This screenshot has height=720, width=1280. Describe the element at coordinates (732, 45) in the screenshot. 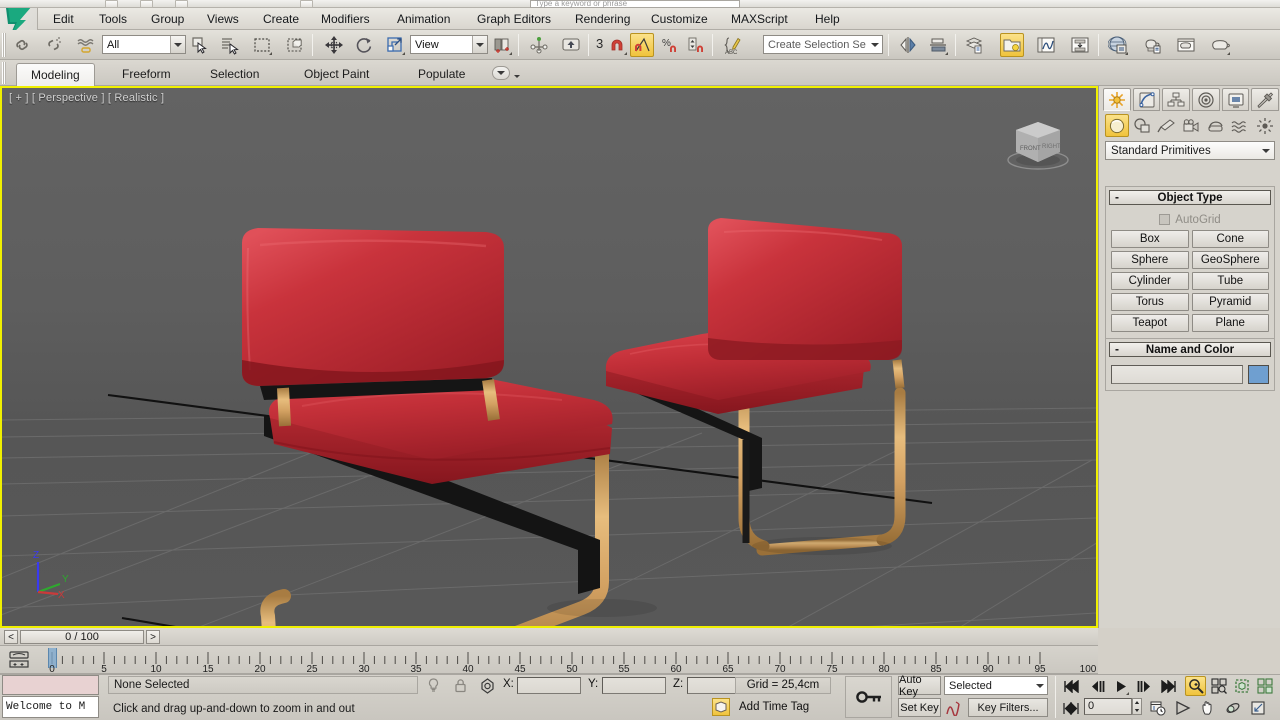

I see `edit-named-selection-sets-icon: ABC` at that location.